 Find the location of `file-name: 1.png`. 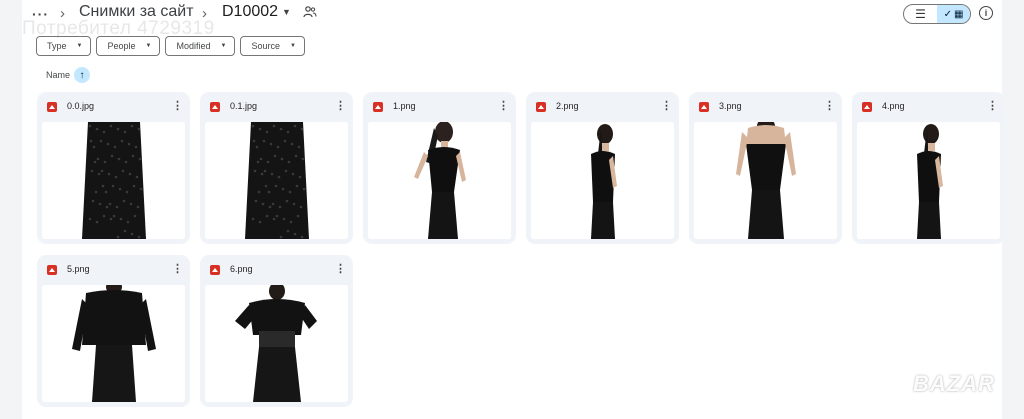

file-name: 1.png is located at coordinates (404, 106).